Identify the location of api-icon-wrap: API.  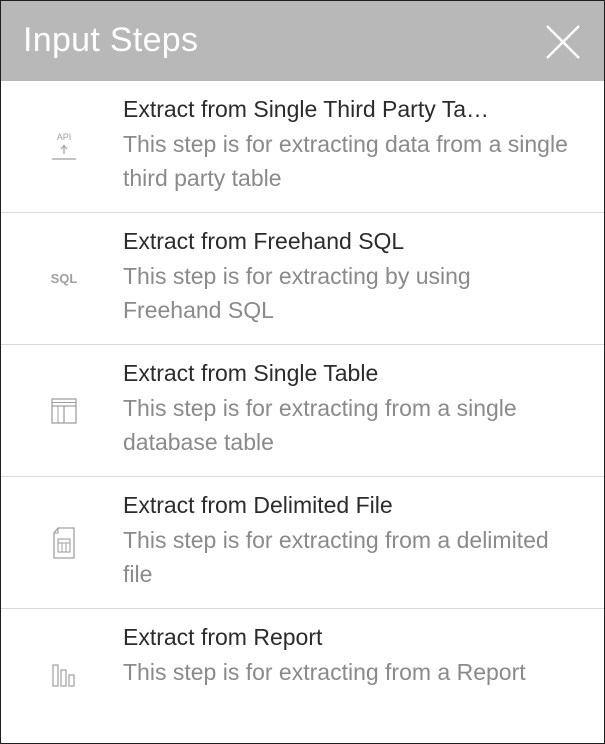
(64, 146).